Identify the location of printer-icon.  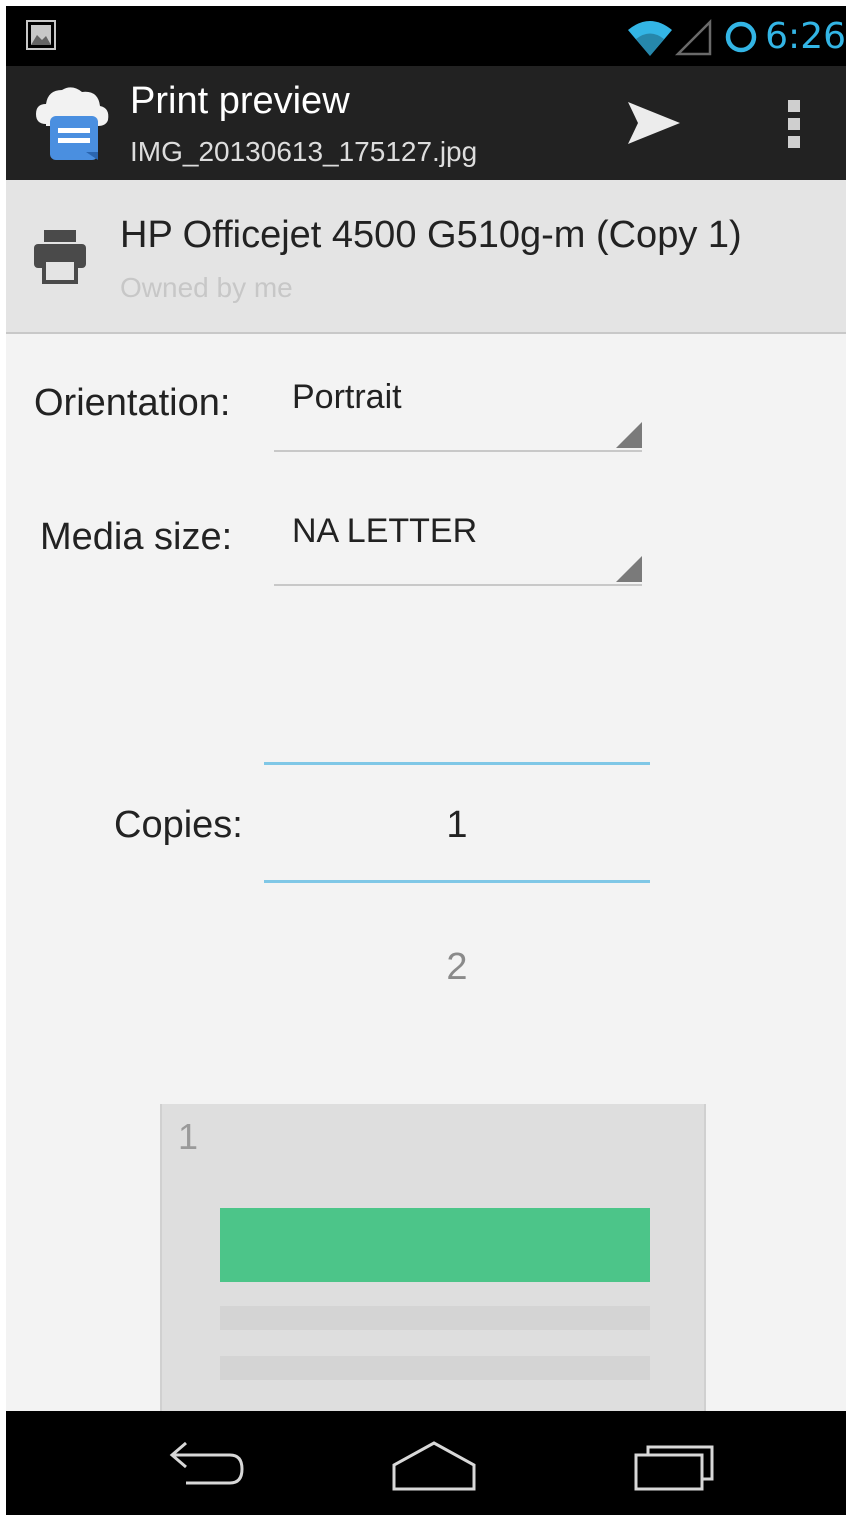
(60, 257).